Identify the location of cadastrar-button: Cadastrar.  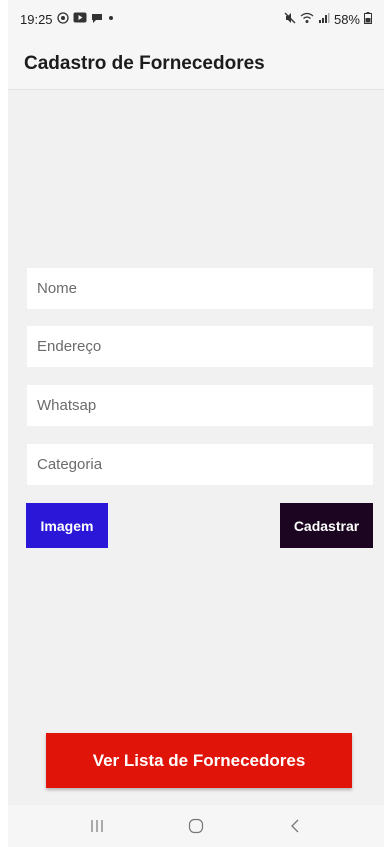
(326, 525).